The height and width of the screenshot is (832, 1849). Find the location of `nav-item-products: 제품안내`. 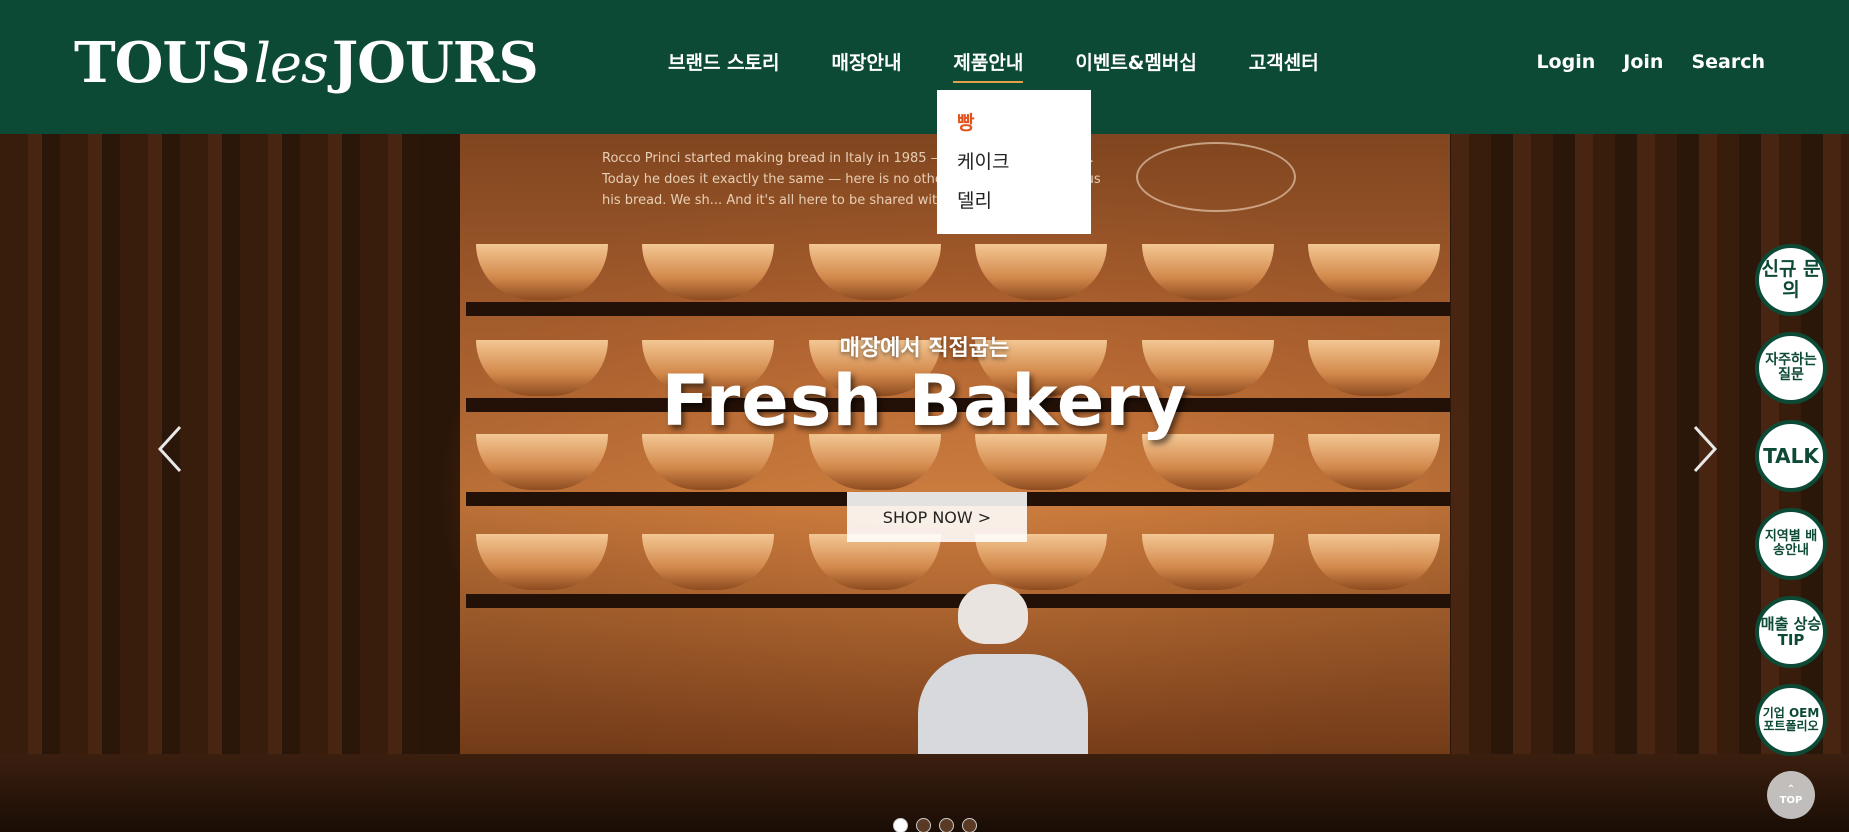

nav-item-products: 제품안내 is located at coordinates (988, 65).